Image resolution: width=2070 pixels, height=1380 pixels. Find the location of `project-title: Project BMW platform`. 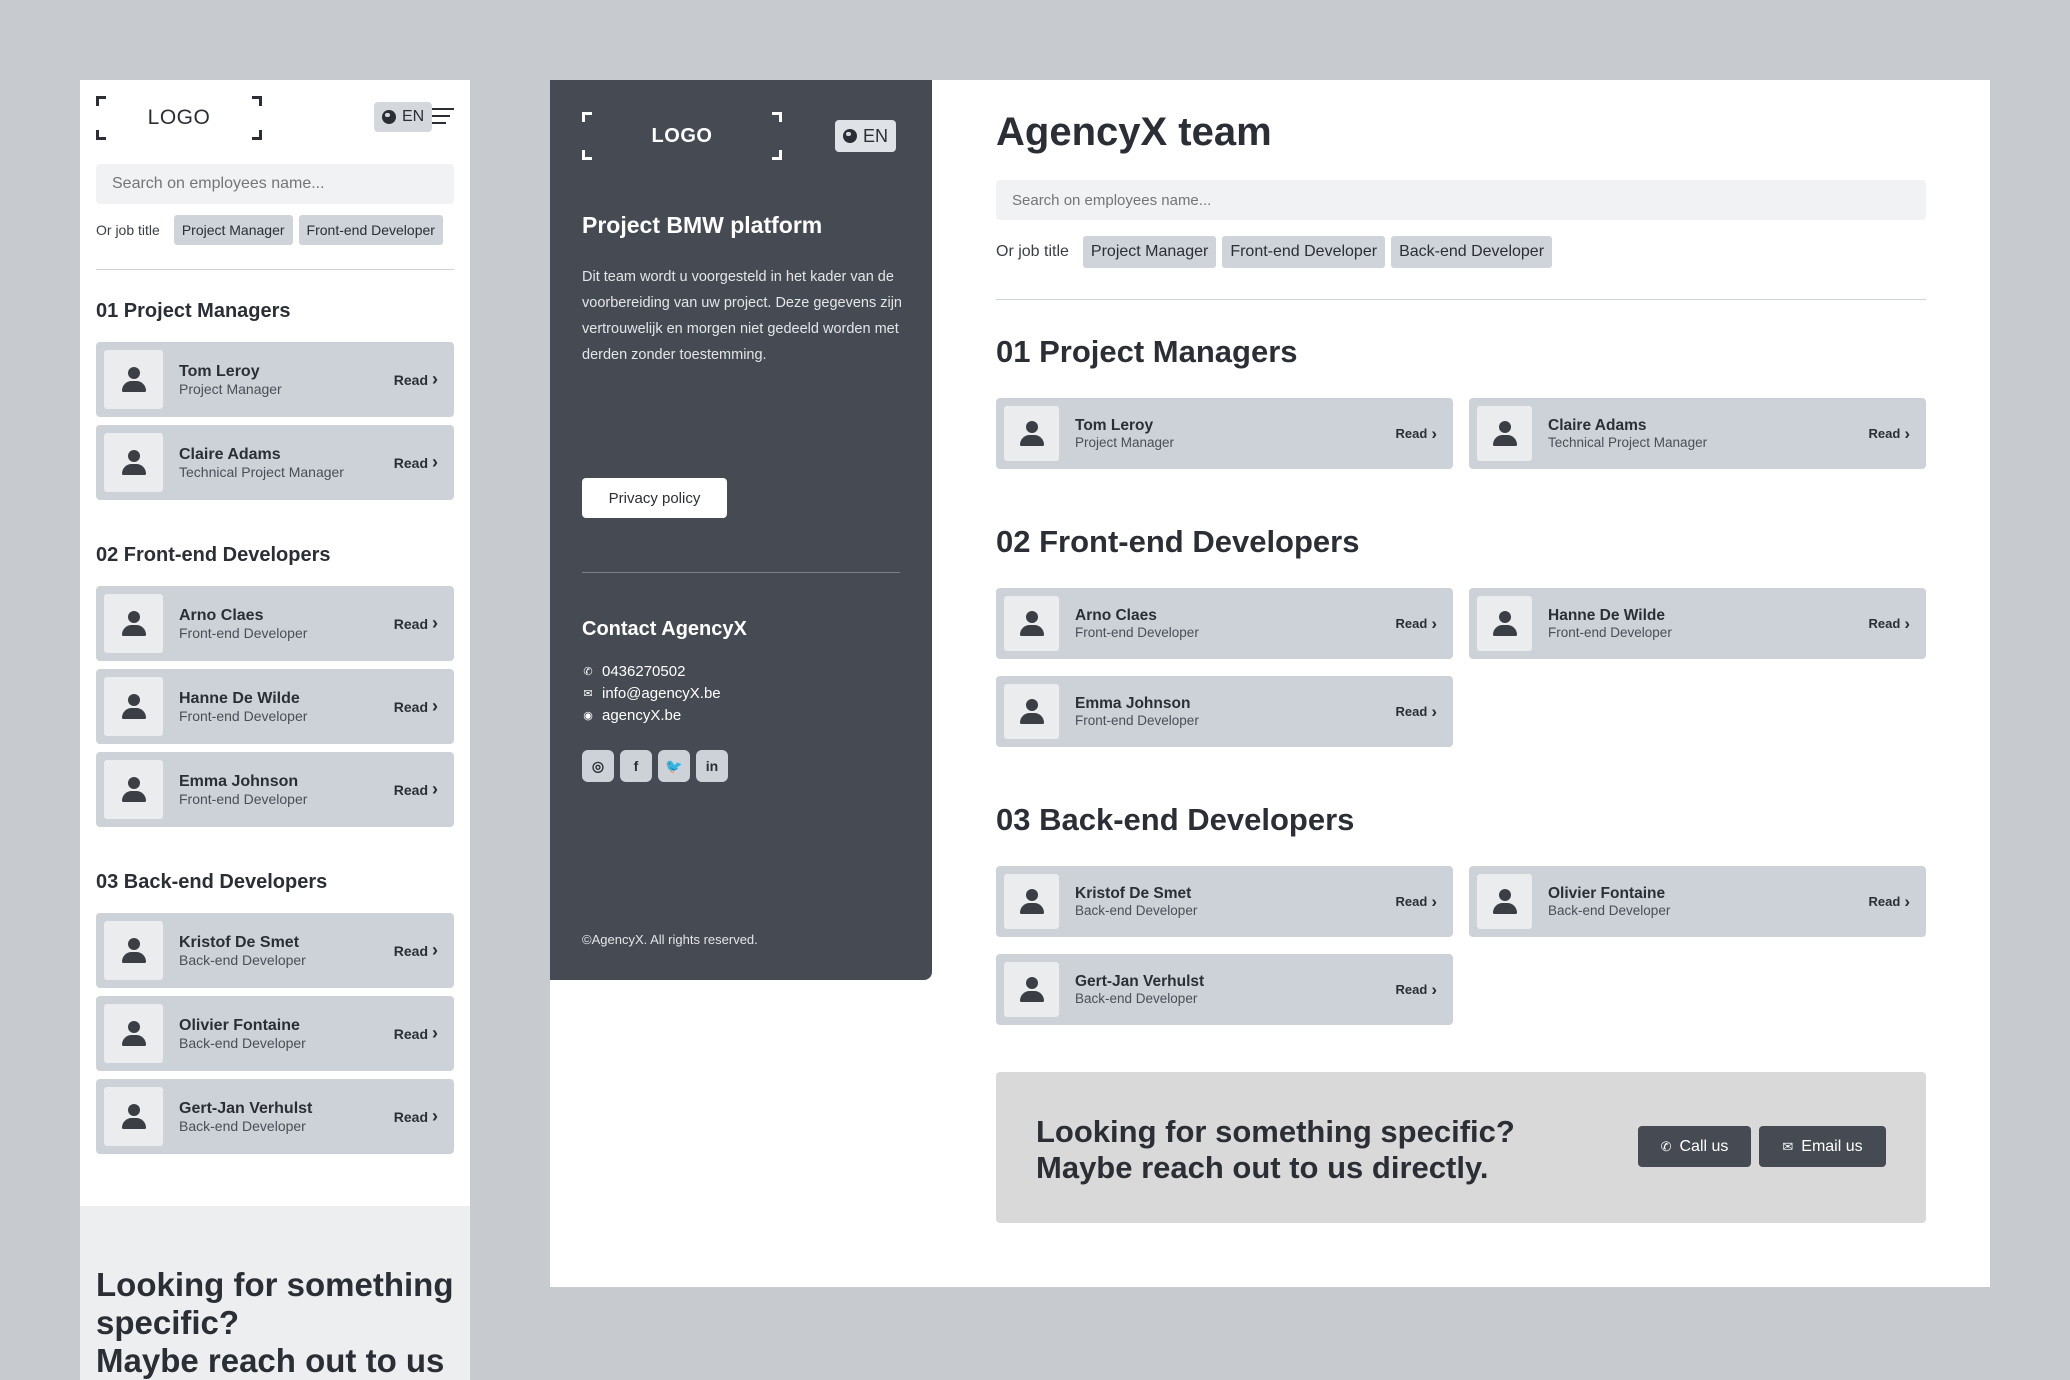

project-title: Project BMW platform is located at coordinates (702, 225).